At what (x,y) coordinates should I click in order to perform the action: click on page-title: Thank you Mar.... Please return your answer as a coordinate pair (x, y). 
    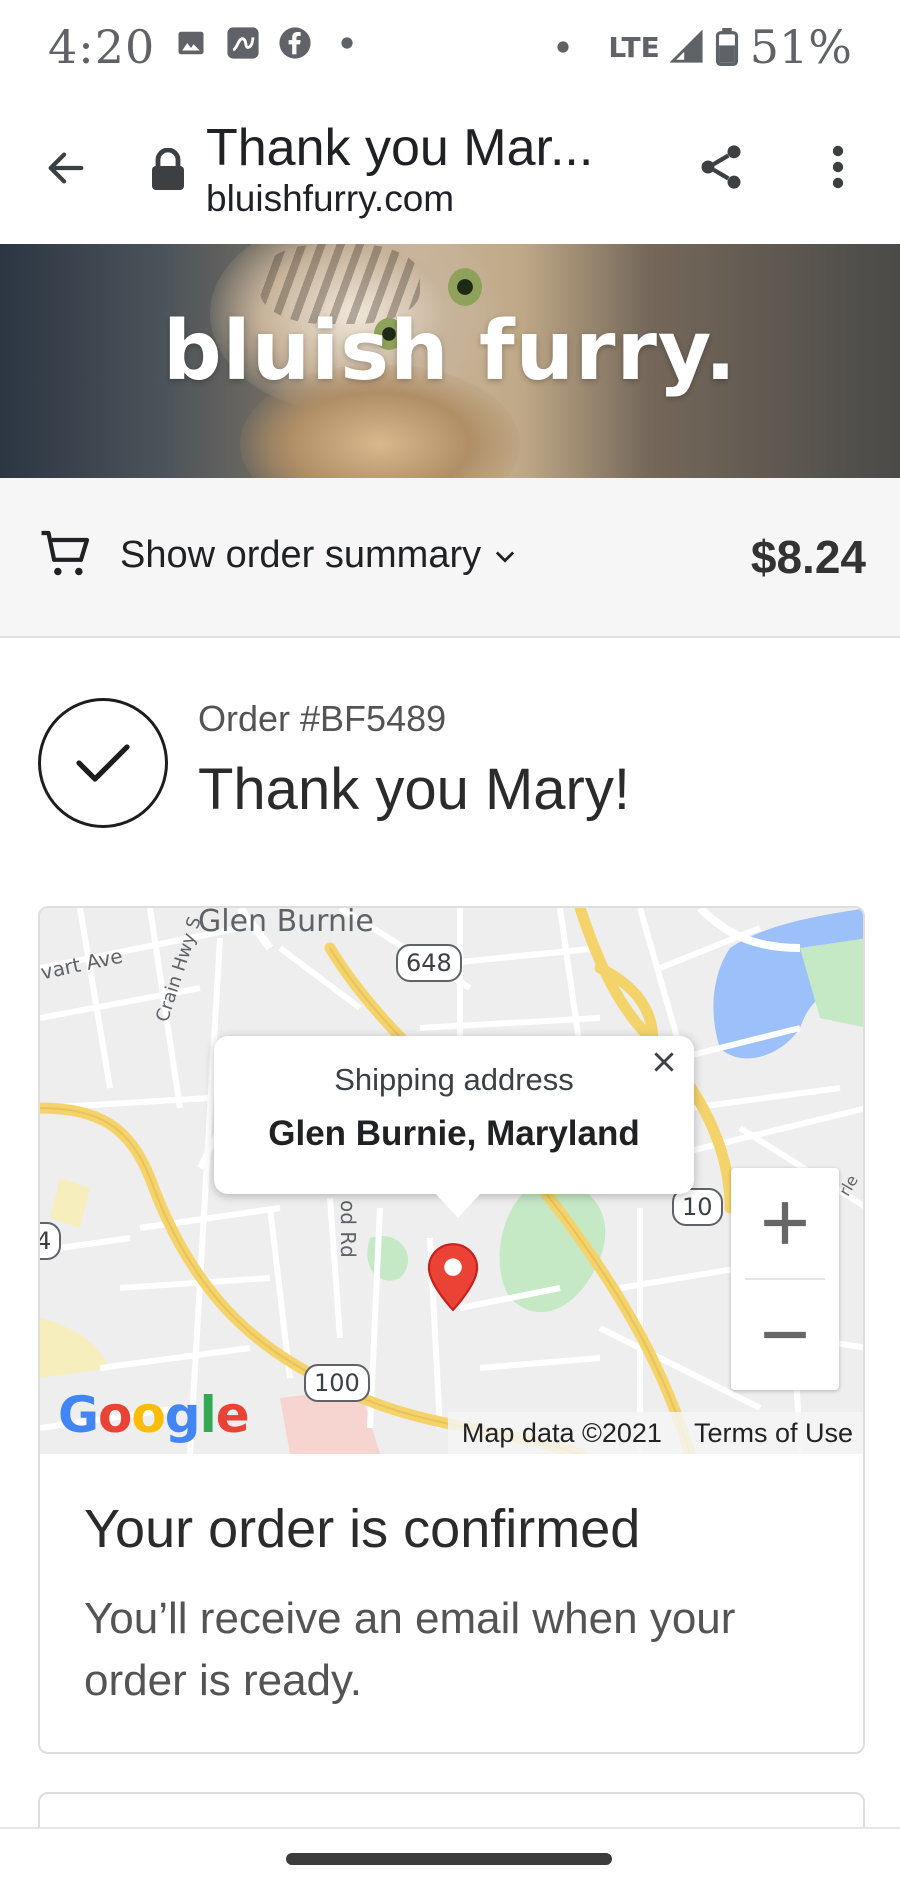
    Looking at the image, I should click on (399, 148).